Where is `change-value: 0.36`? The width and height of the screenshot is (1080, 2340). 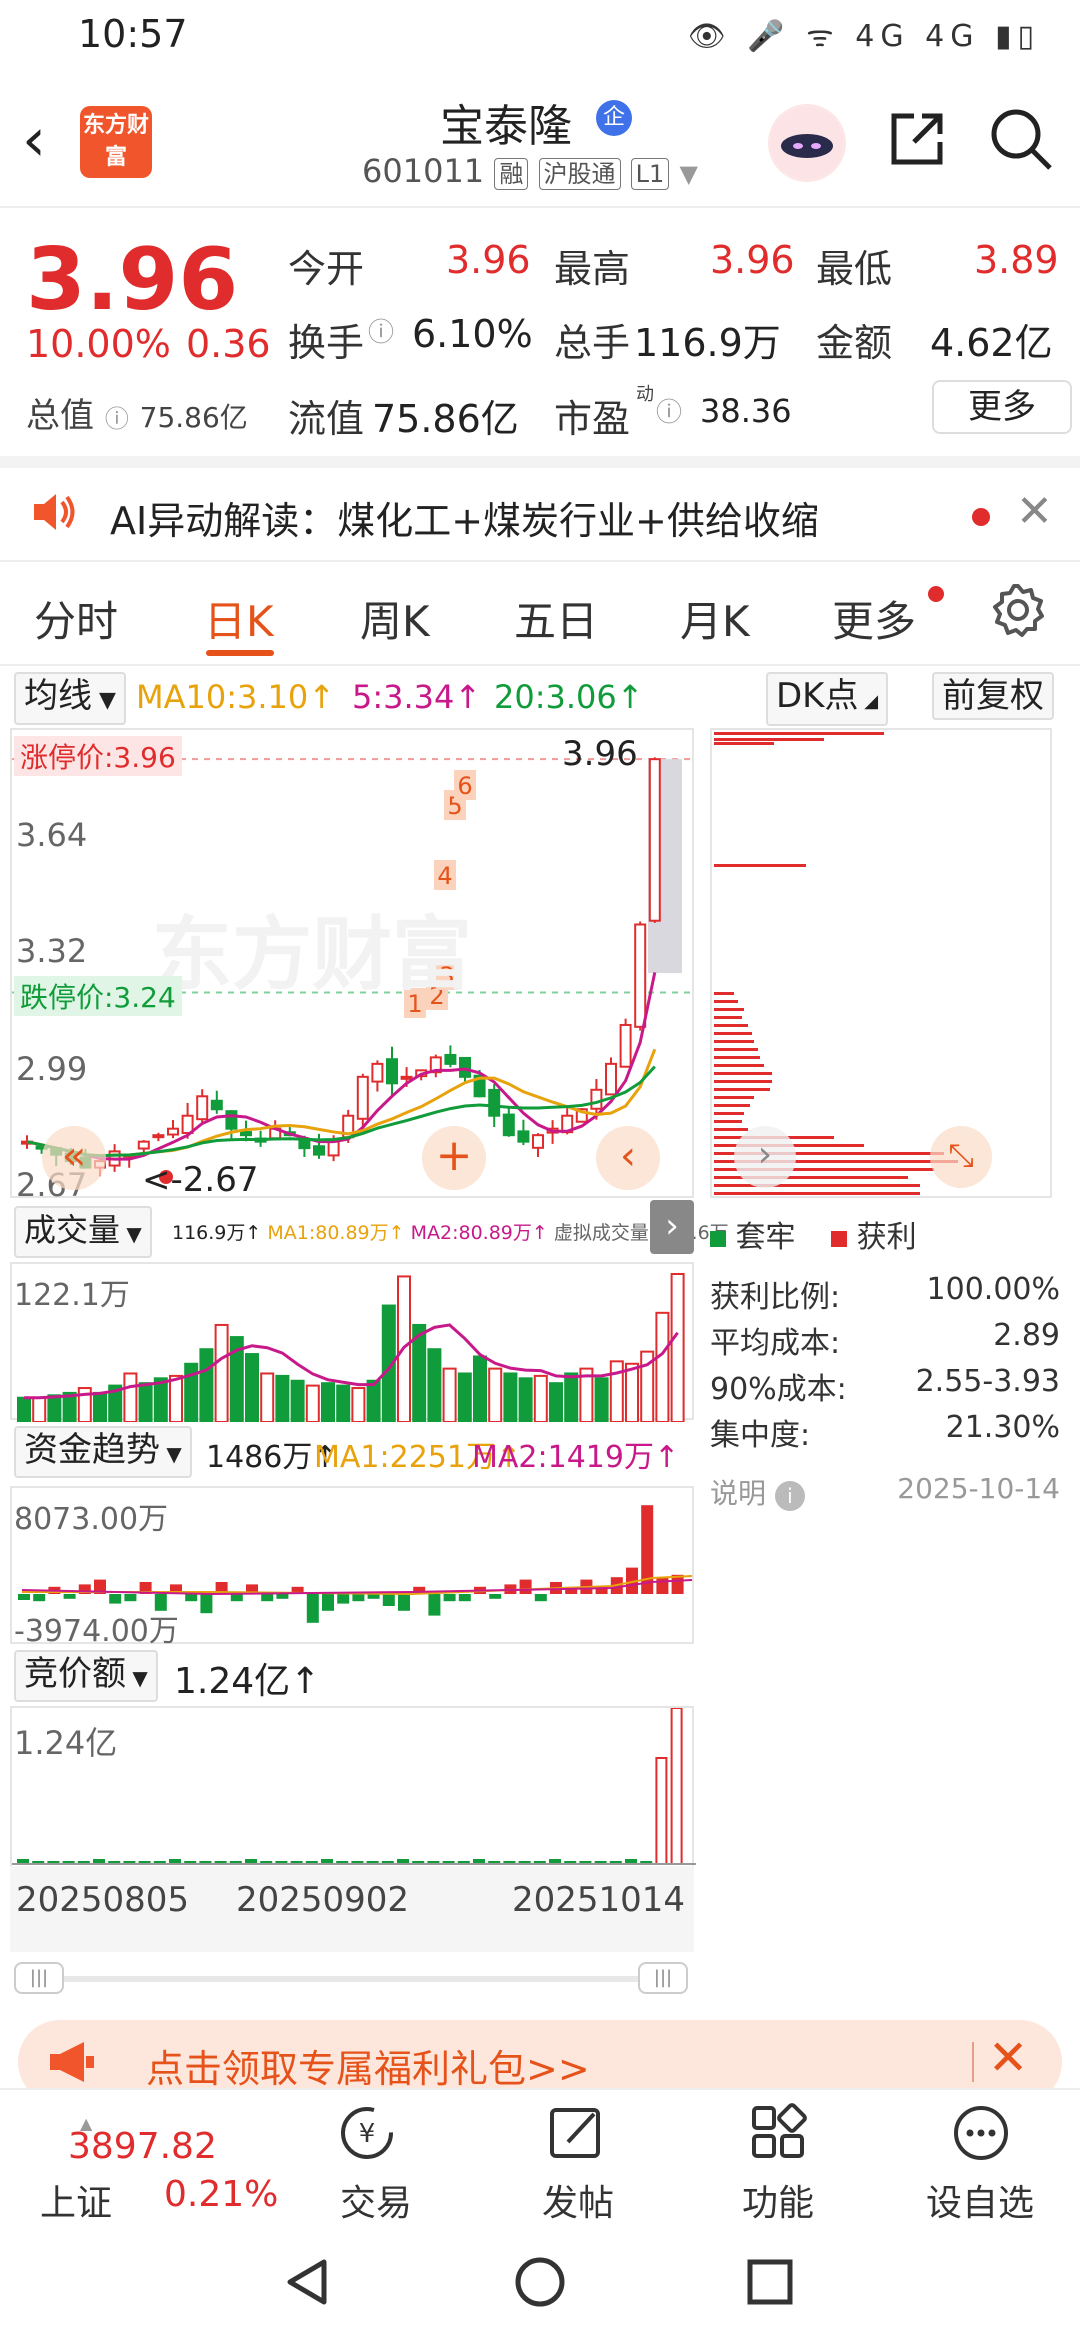 change-value: 0.36 is located at coordinates (228, 344).